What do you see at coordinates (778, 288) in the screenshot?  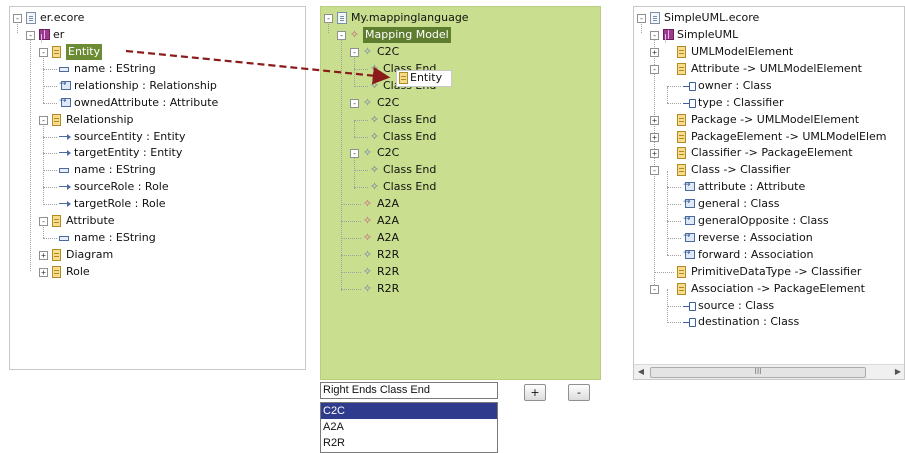 I see `tree-node-label: Association -> PackageElement` at bounding box center [778, 288].